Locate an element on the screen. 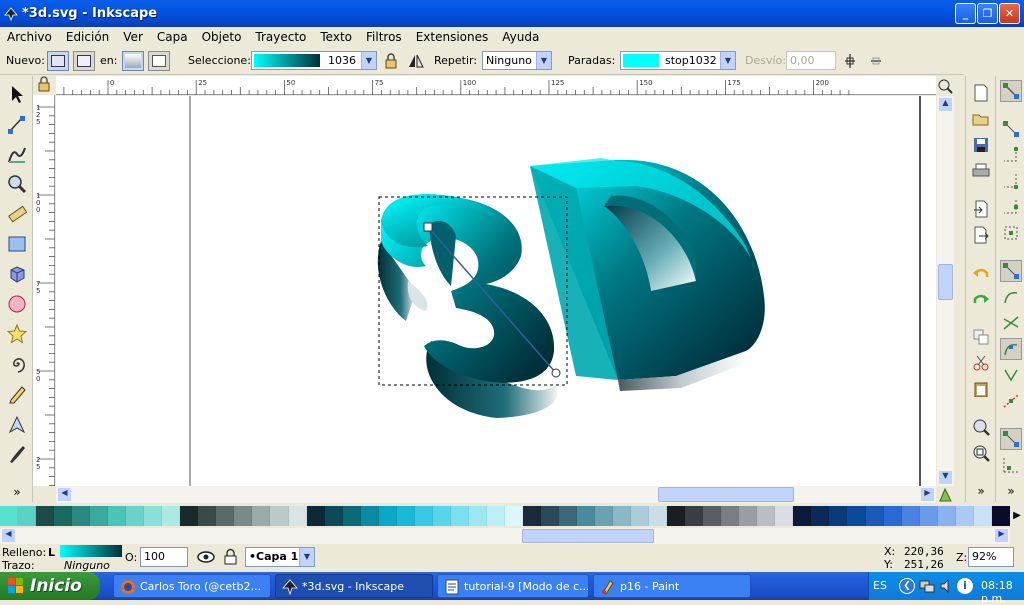  snap-bbox-icon is located at coordinates (1011, 129).